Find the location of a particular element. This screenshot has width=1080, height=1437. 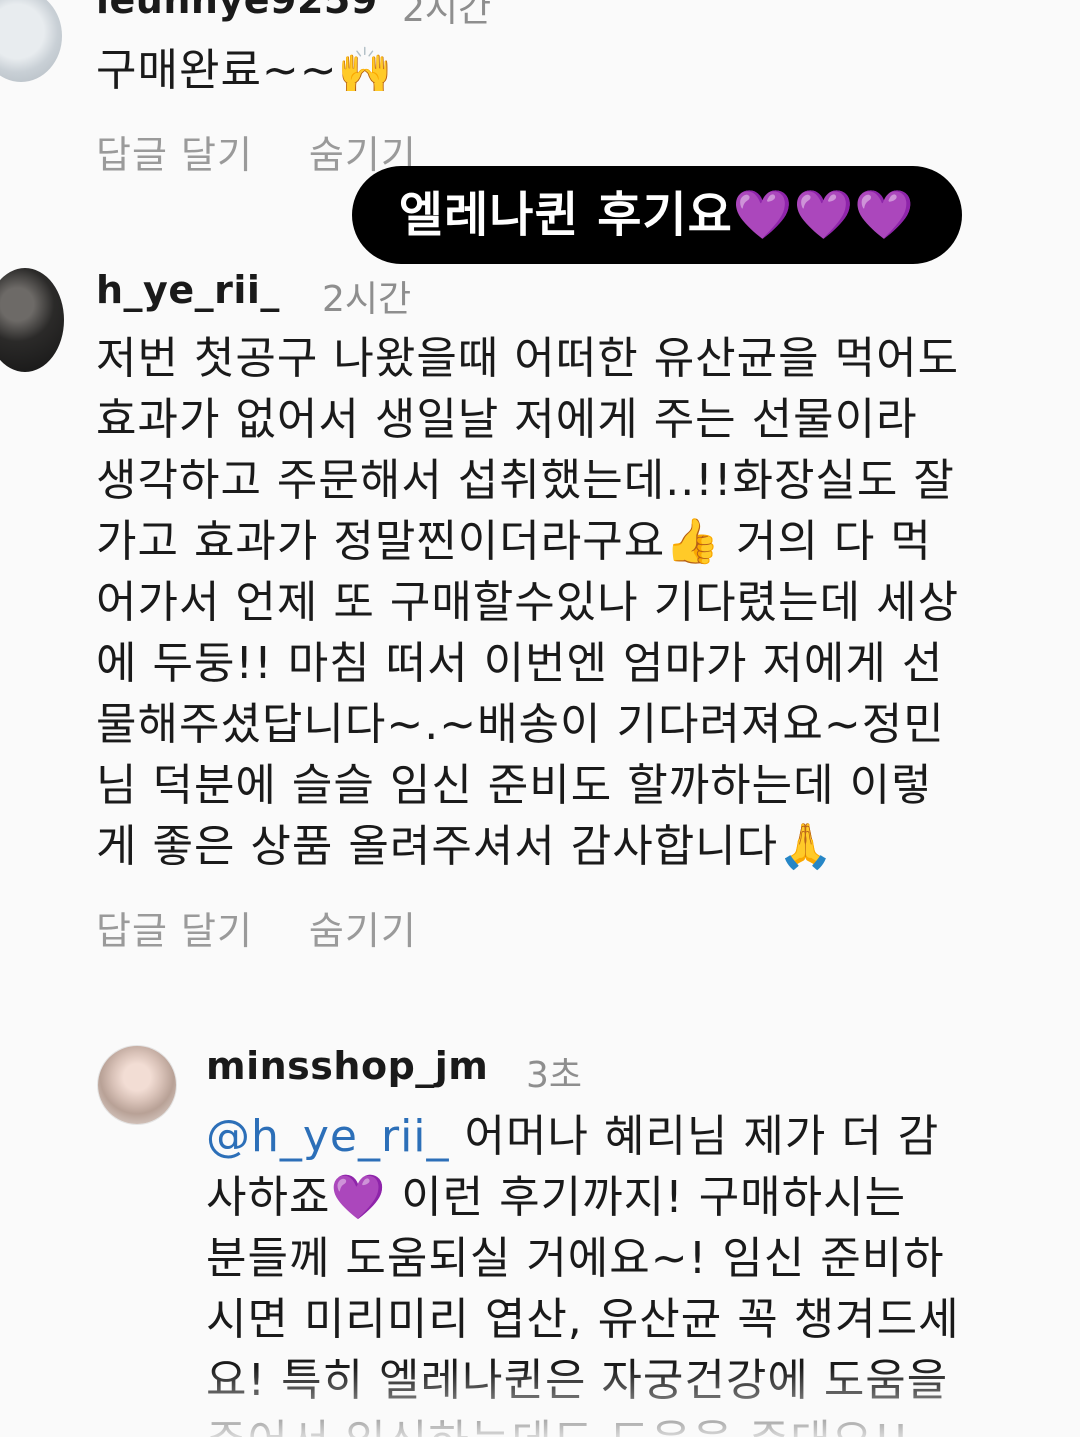

hide-button: 숨기기 is located at coordinates (363, 931).